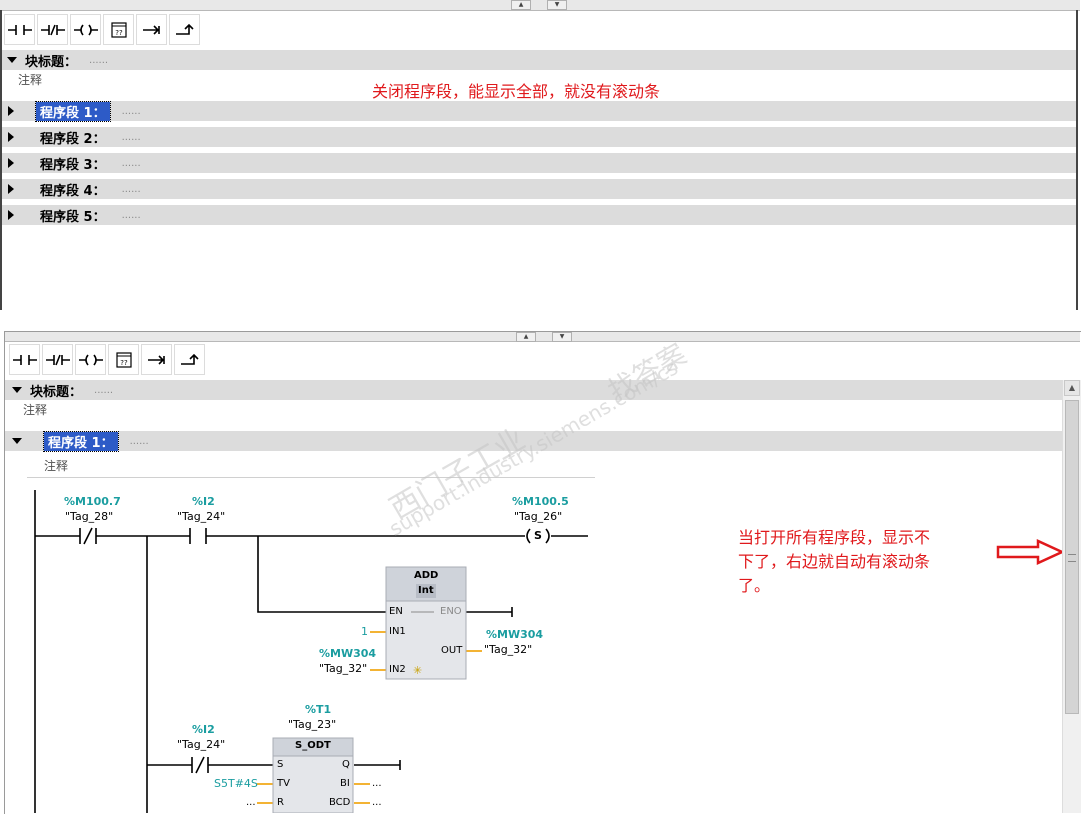  Describe the element at coordinates (451, 611) in the screenshot. I see `add-eno-pin: ENO` at that location.